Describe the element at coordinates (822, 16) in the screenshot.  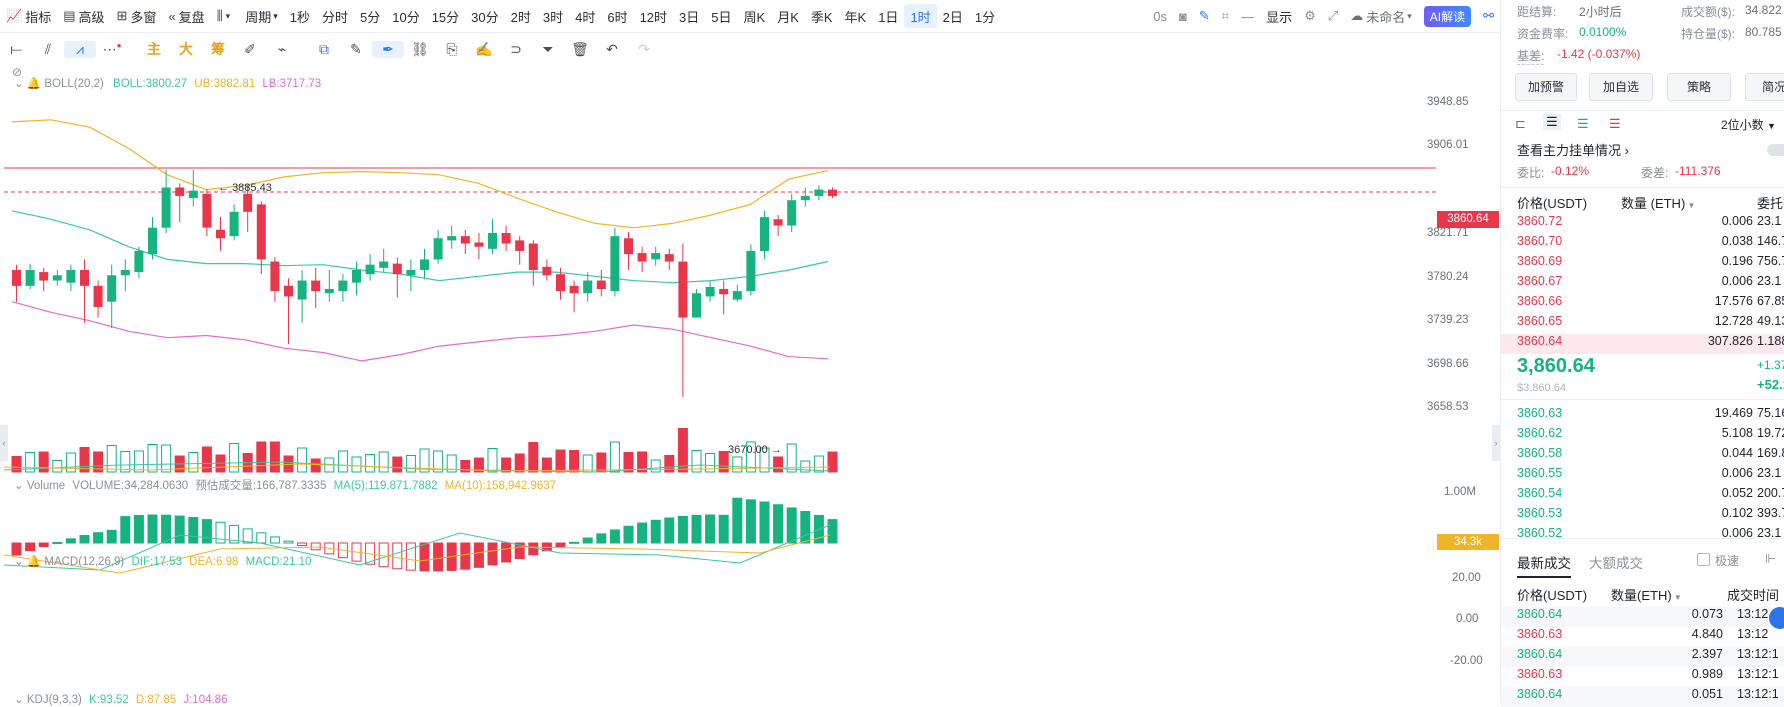
I see `interval-tab: 季K` at that location.